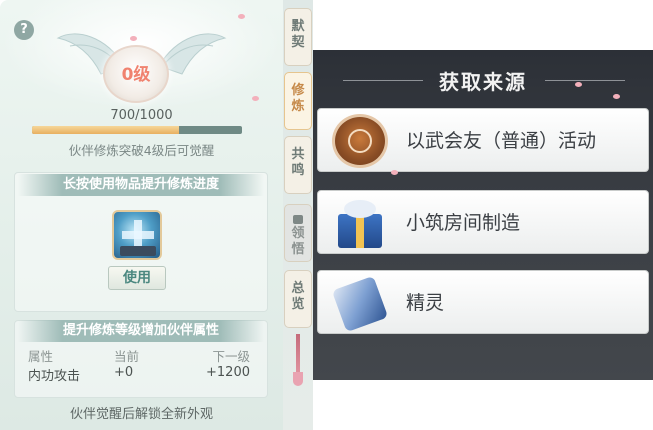 Image resolution: width=653 pixels, height=430 pixels. I want to click on column-current: 当前, so click(127, 356).